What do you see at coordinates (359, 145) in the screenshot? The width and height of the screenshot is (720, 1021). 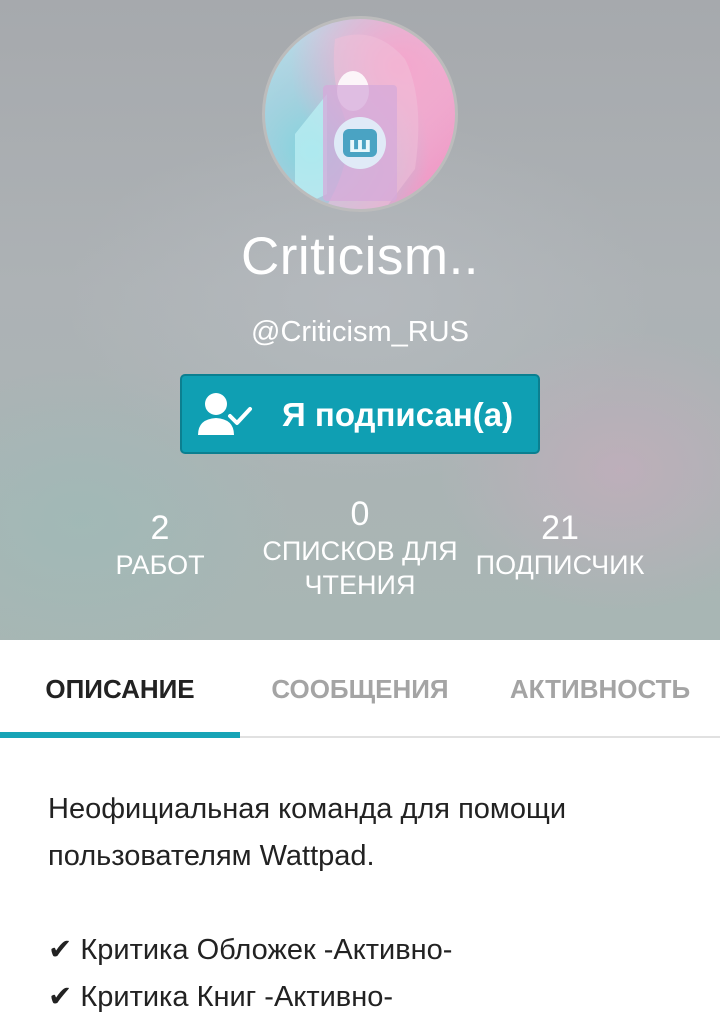 I see `svg-text: ш` at bounding box center [359, 145].